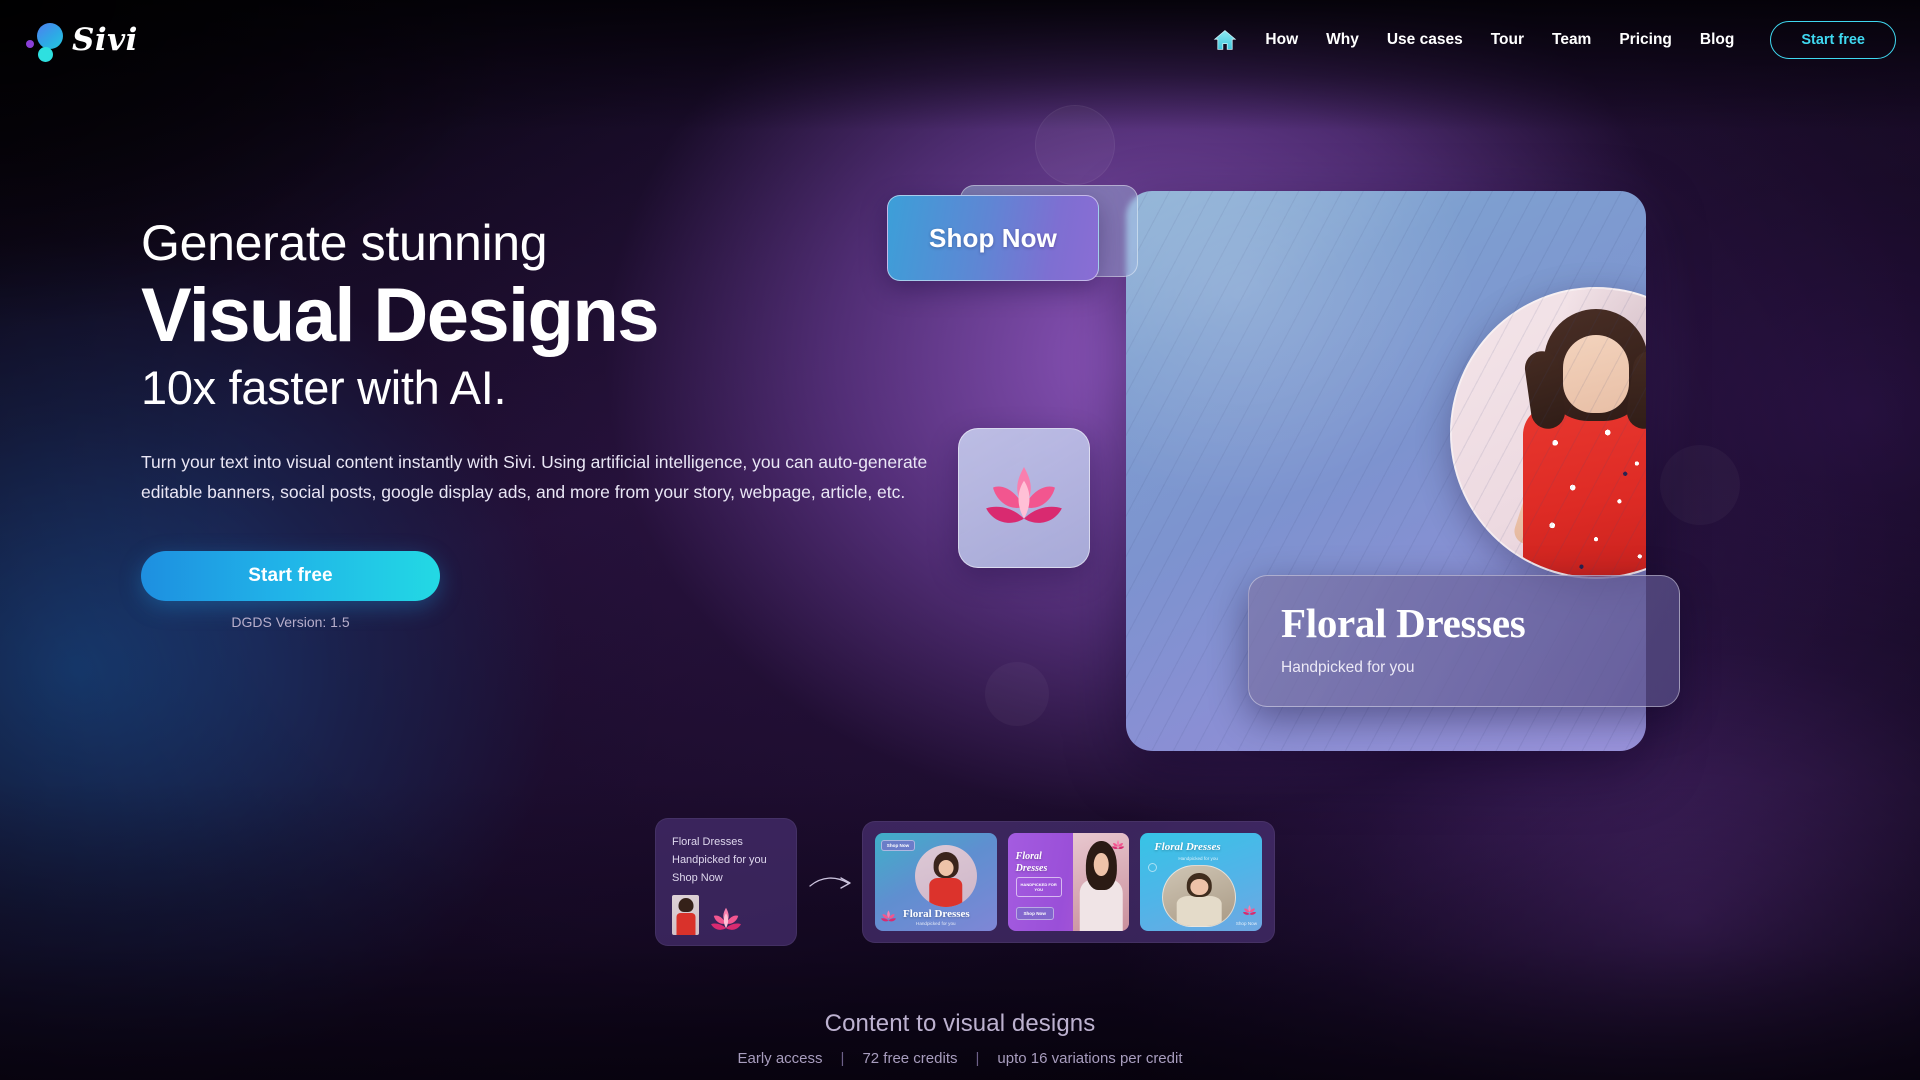 The height and width of the screenshot is (1080, 1920). Describe the element at coordinates (1717, 40) in the screenshot. I see `nav-link-blog: Blog` at that location.